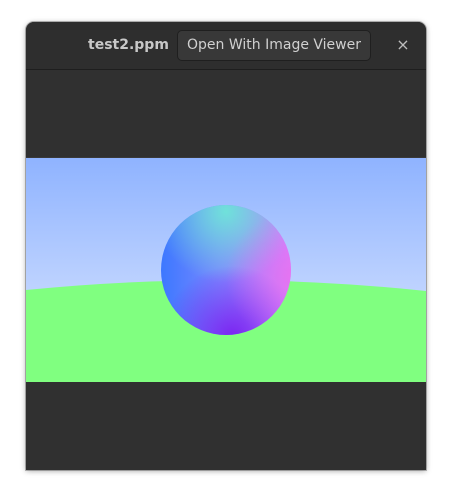 The image size is (452, 499). I want to click on open-with-image-viewer-button: Open With Image Viewer, so click(274, 45).